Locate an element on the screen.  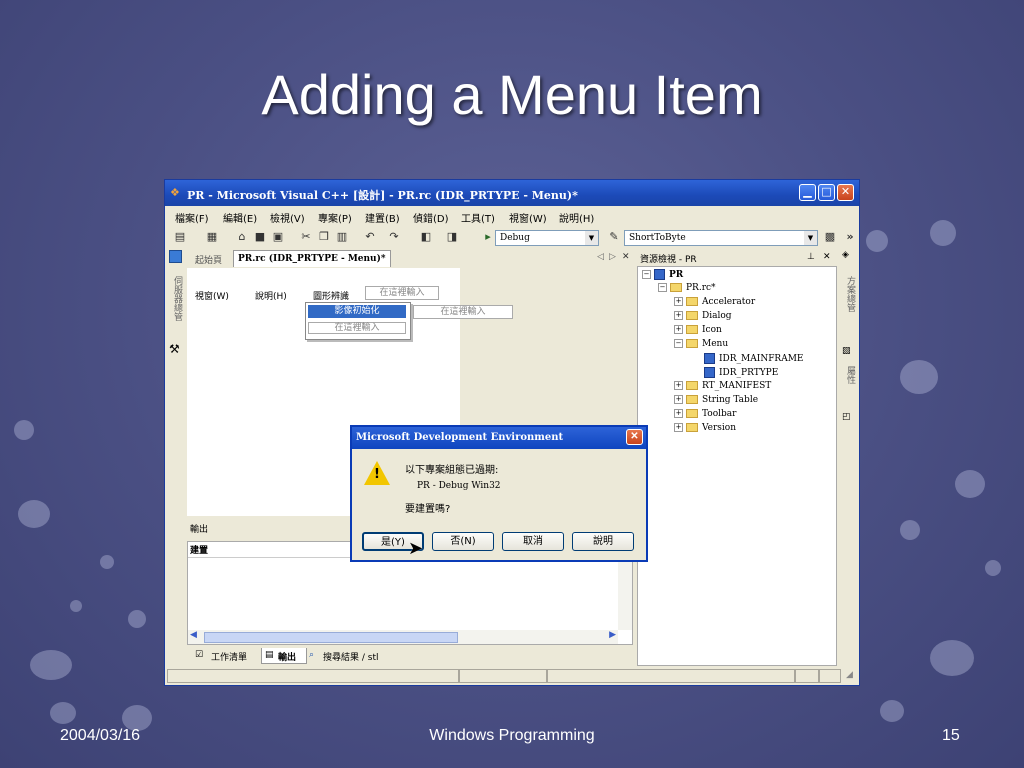
toolbar-overflow-icon: » is located at coordinates (850, 237).